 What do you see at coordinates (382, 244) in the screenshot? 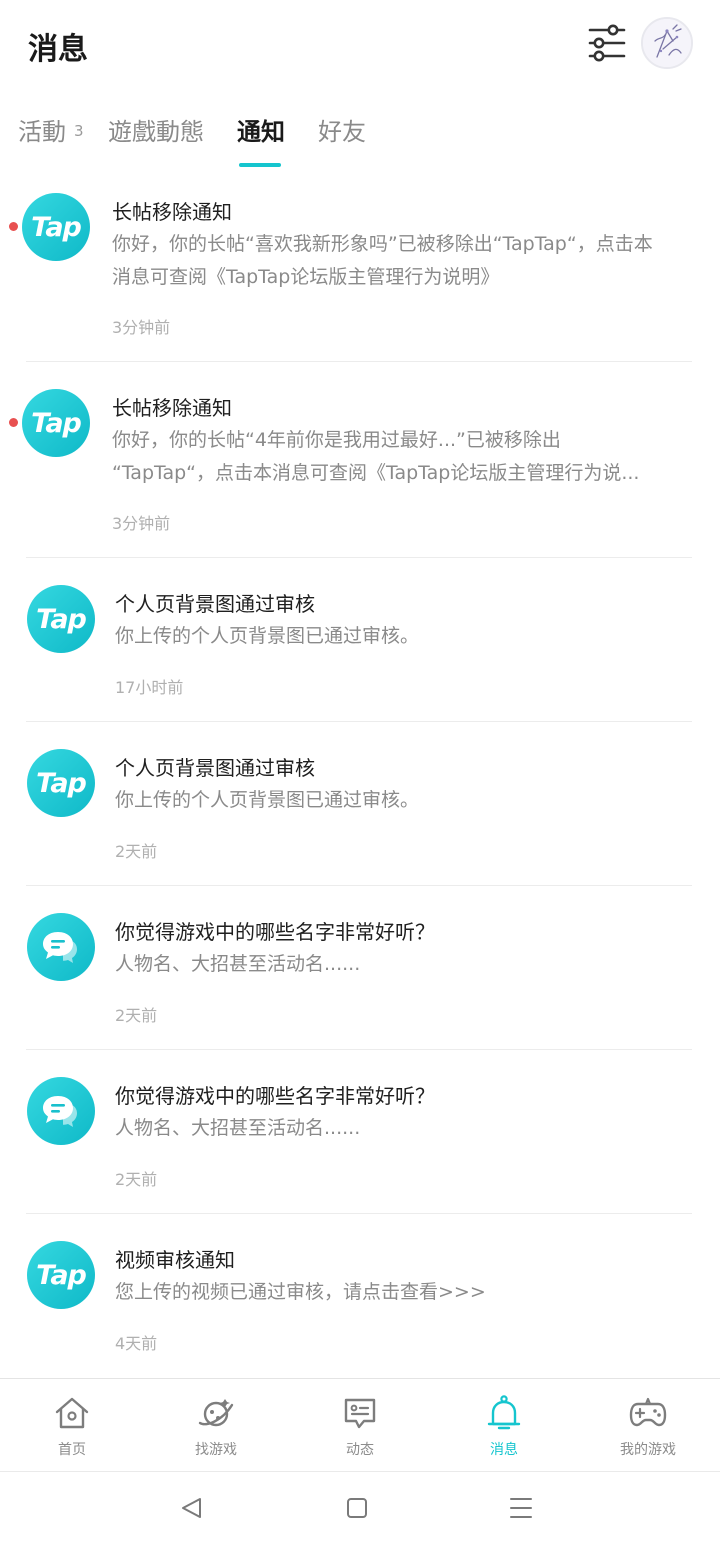
I see `body-line: 你好，你的长帖“喜欢我新形象吗”已被移除出“TapTap“，点击本` at bounding box center [382, 244].